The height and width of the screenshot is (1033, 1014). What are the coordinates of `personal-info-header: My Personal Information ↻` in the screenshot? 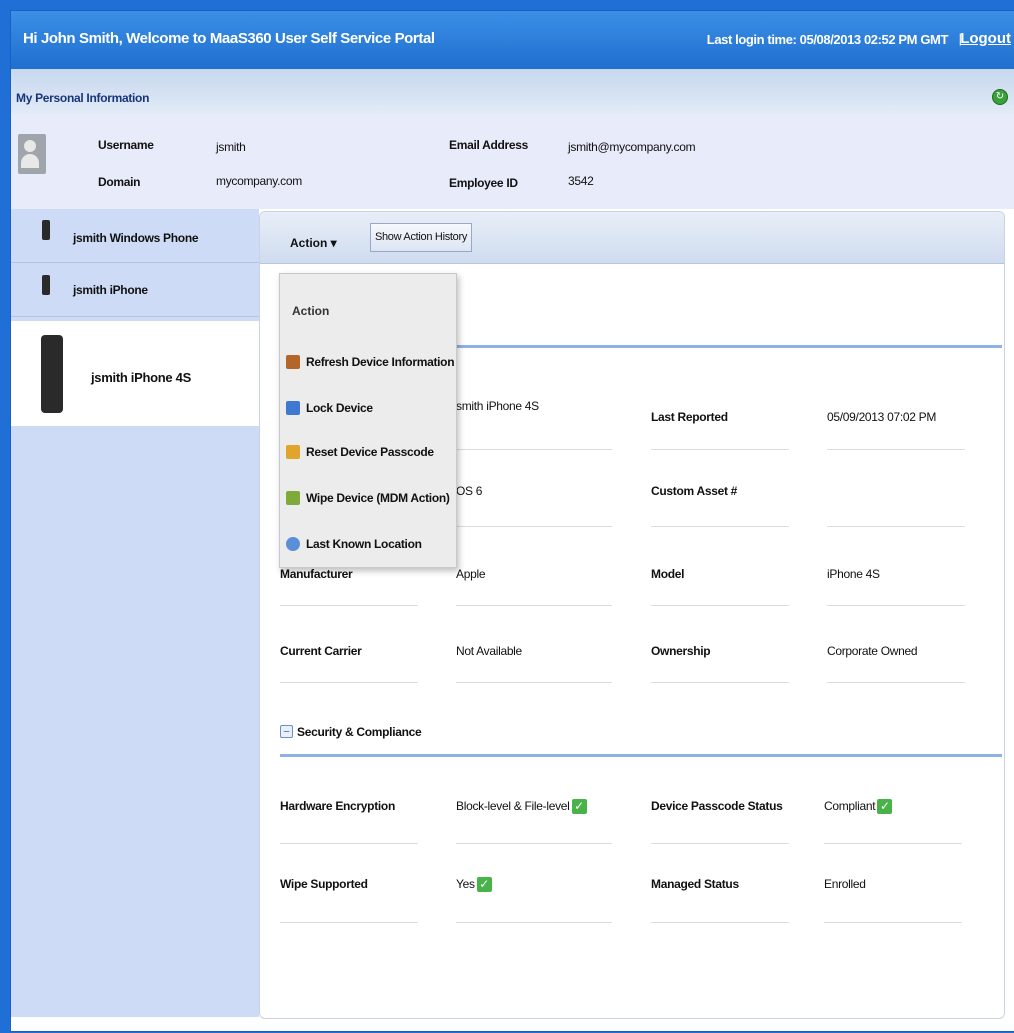 It's located at (512, 91).